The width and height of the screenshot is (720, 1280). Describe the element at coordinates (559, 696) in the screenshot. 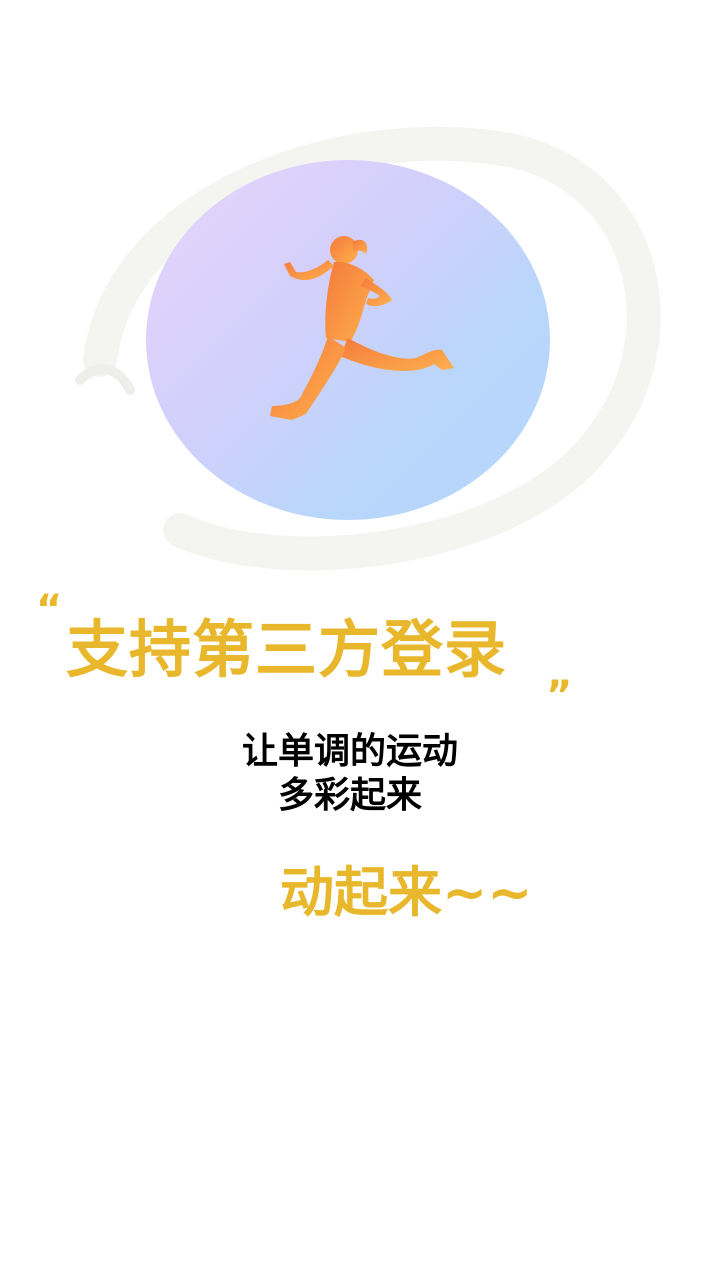

I see `close-quote-mark: ”` at that location.